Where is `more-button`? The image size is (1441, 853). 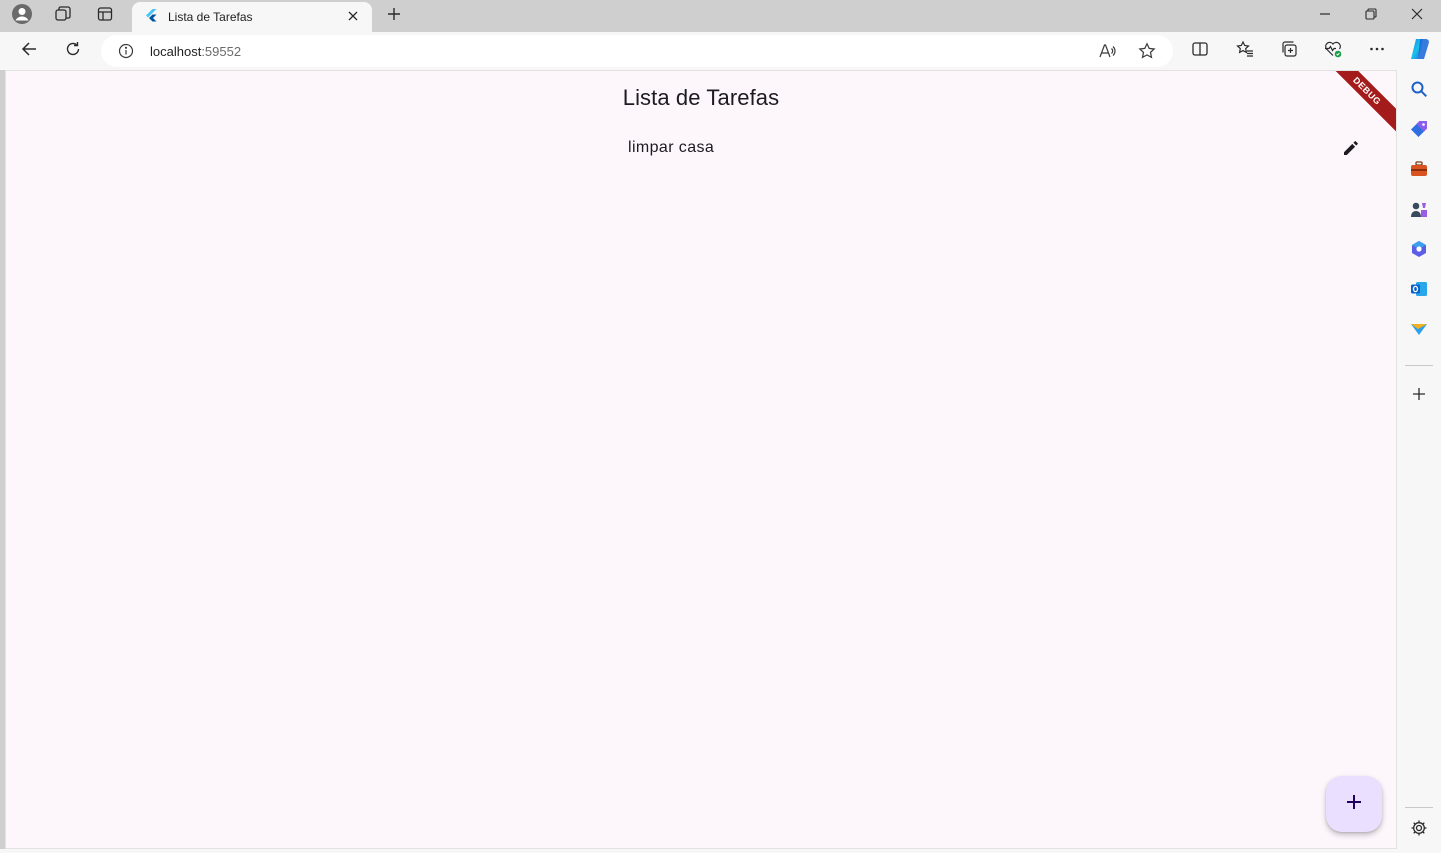
more-button is located at coordinates (1377, 51).